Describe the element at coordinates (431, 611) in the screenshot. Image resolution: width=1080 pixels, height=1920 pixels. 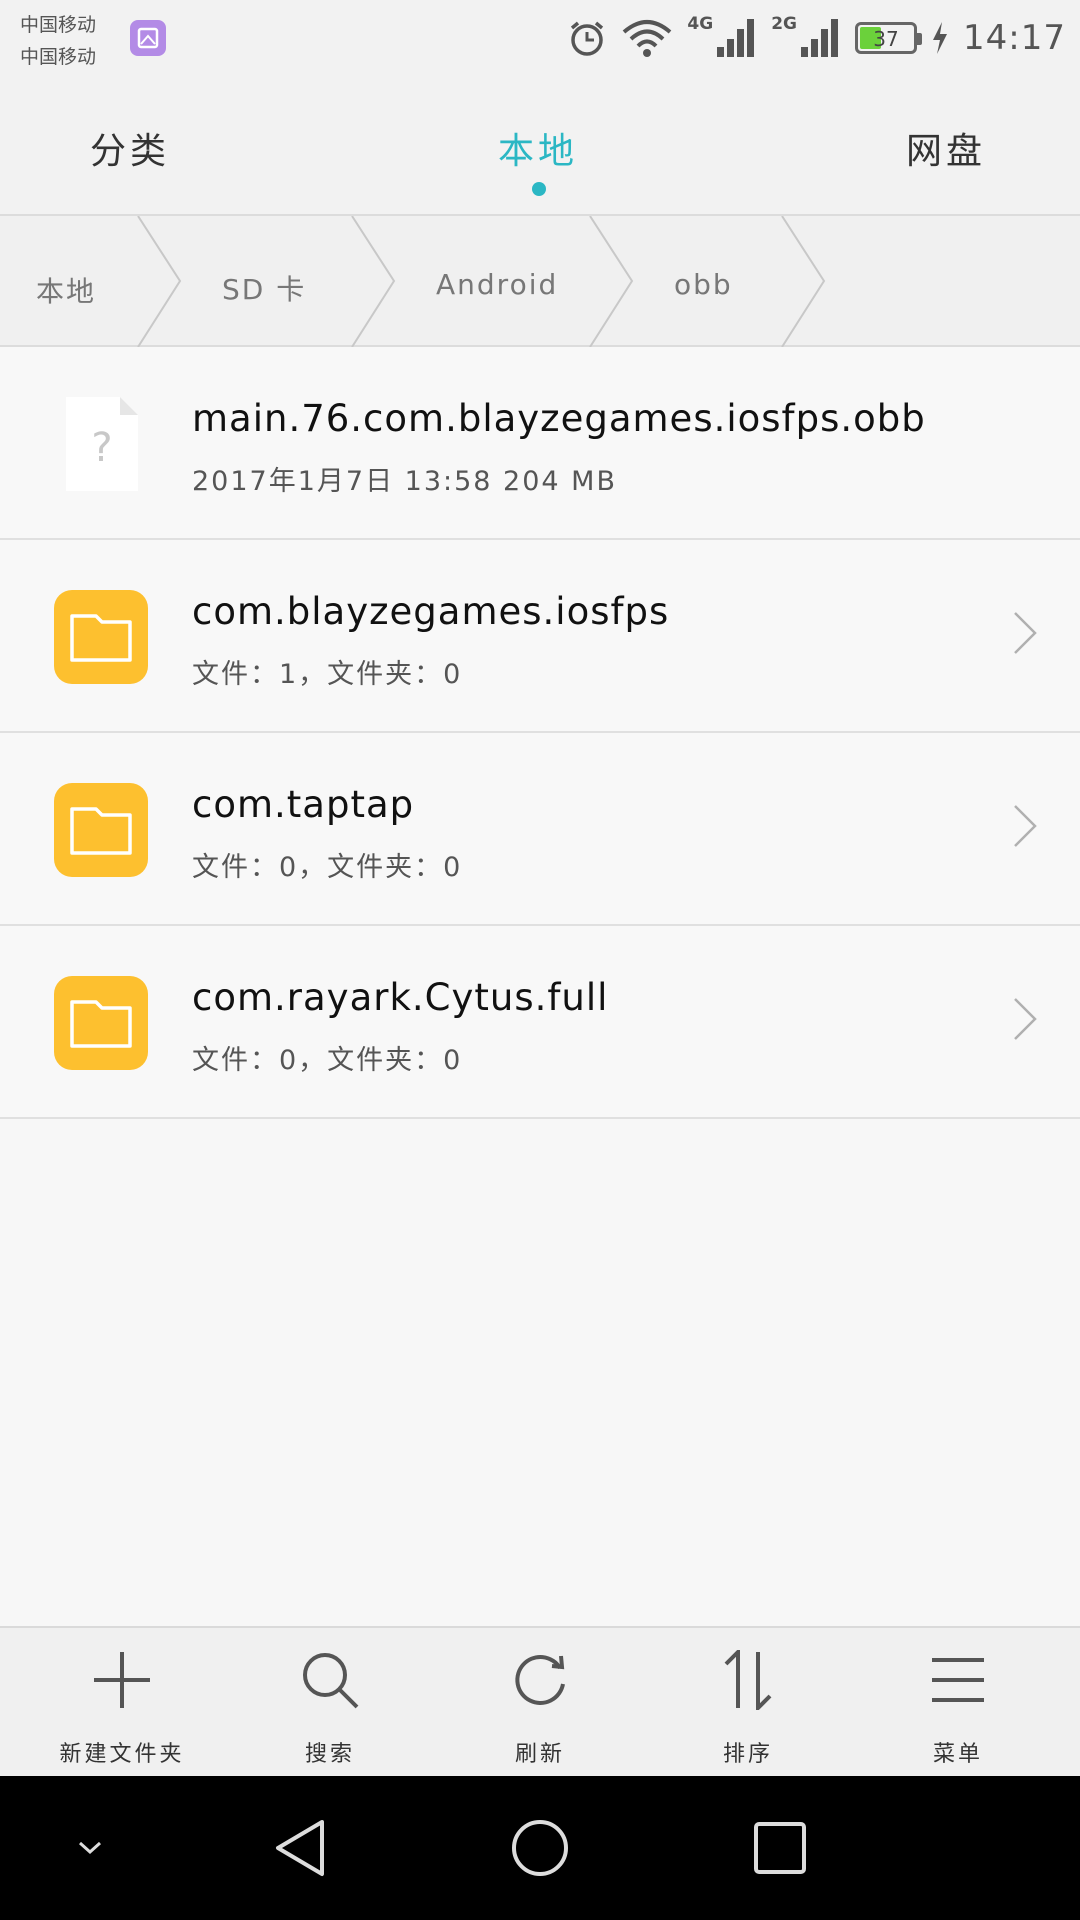
I see `folder-name: com.blayzegames.iosfps` at that location.